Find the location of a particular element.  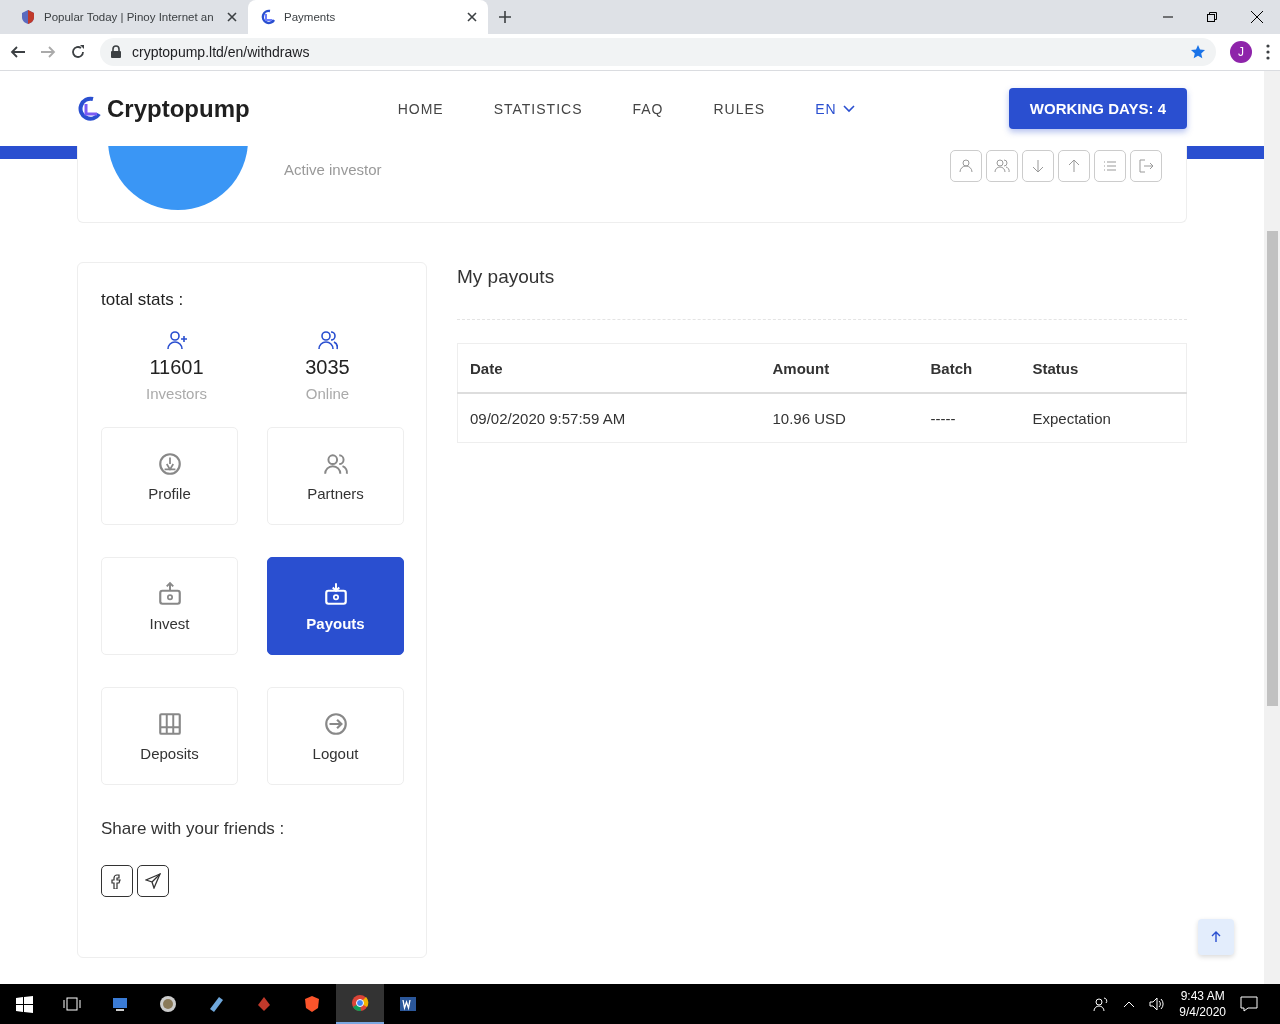

stat-label: Investors is located at coordinates (176, 393).